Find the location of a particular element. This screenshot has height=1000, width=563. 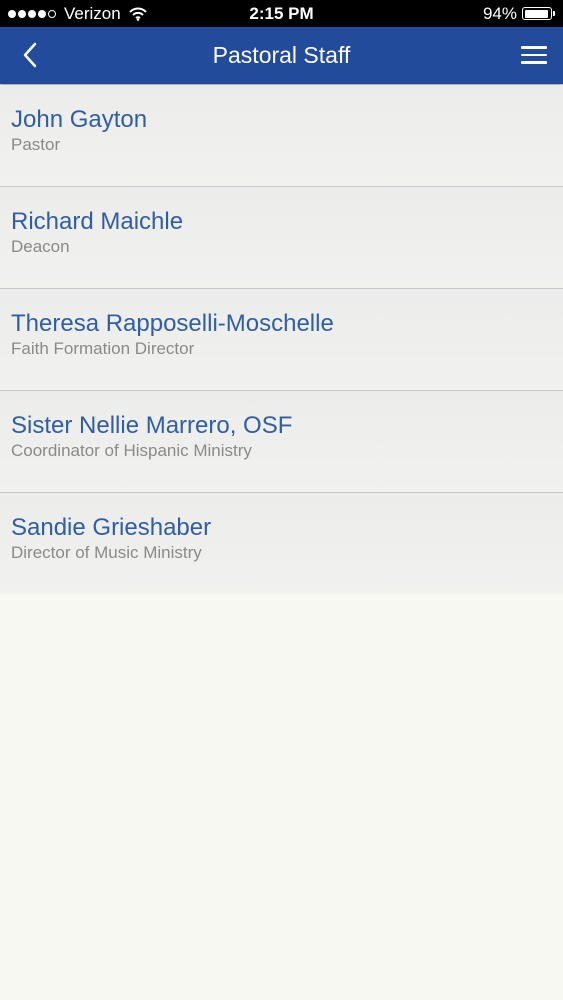

status-time: 2:15 PM is located at coordinates (281, 13).